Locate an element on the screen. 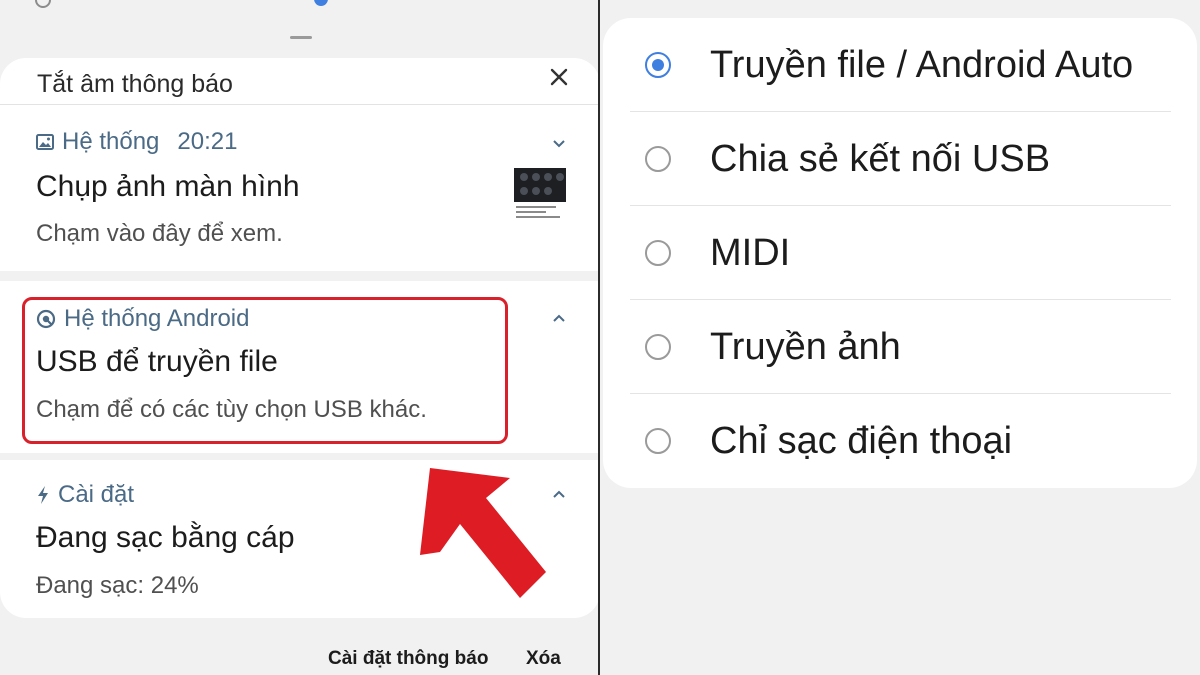 This screenshot has width=1200, height=675. usb-option-photo-transfer: Truyền ảnh is located at coordinates (900, 347).